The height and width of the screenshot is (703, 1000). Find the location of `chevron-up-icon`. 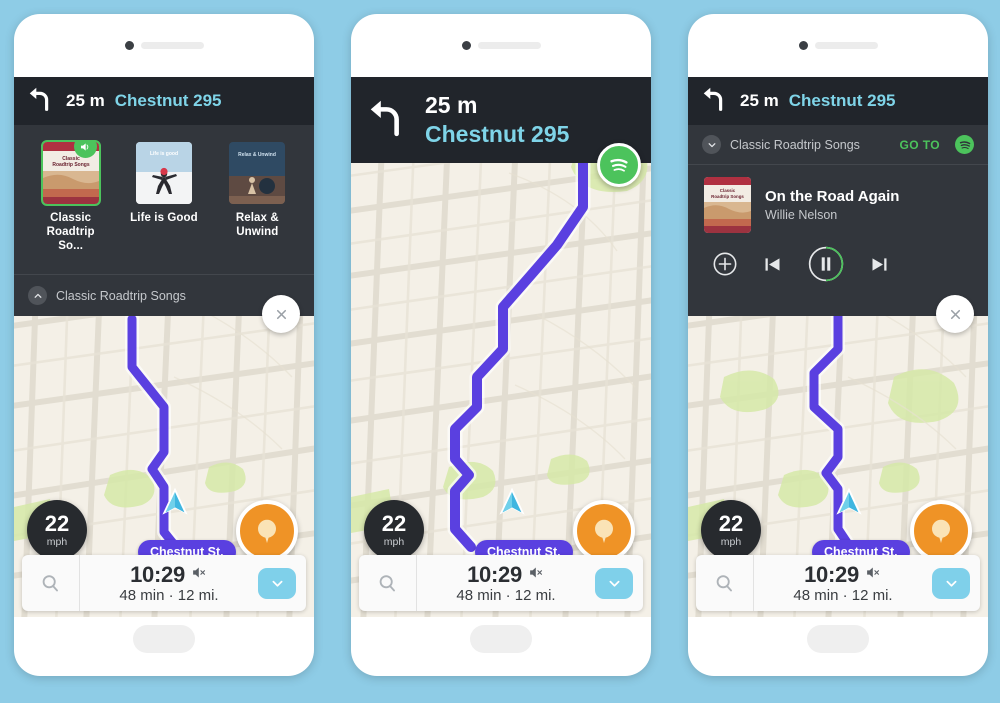

chevron-up-icon is located at coordinates (37, 295).